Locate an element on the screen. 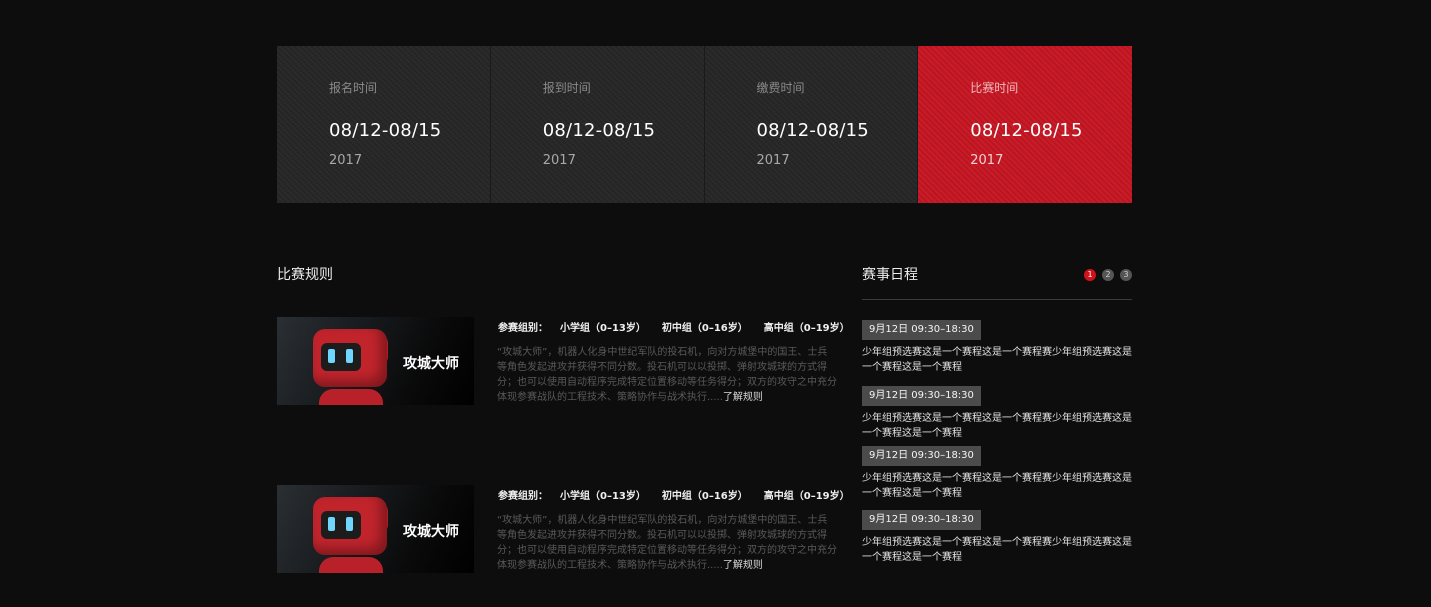 This screenshot has width=1431, height=607. timeline-label: 报名时间 is located at coordinates (353, 88).